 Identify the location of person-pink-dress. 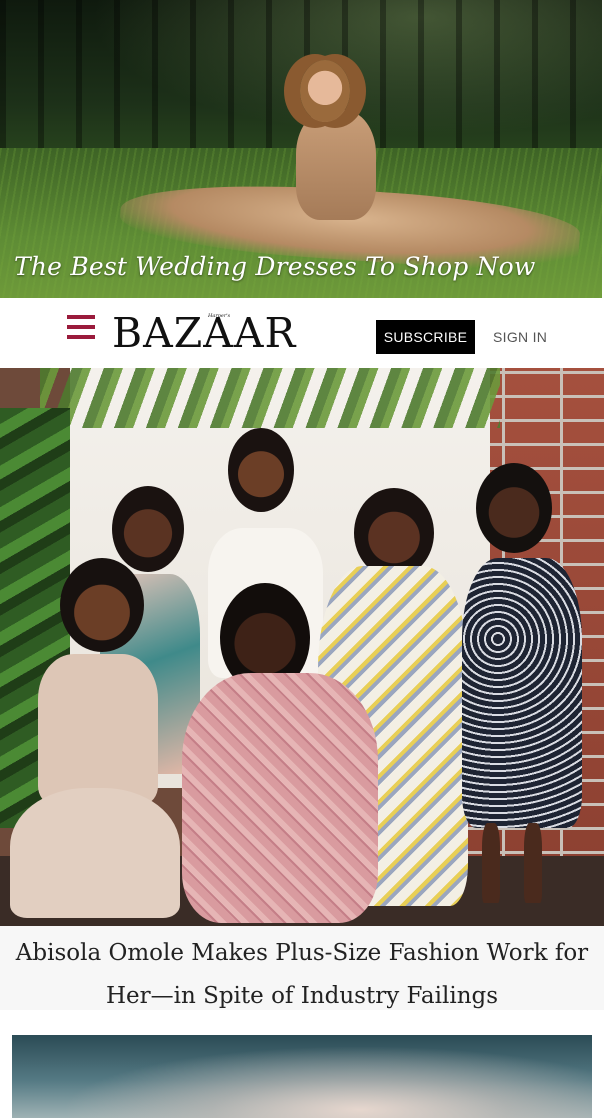
(282, 753).